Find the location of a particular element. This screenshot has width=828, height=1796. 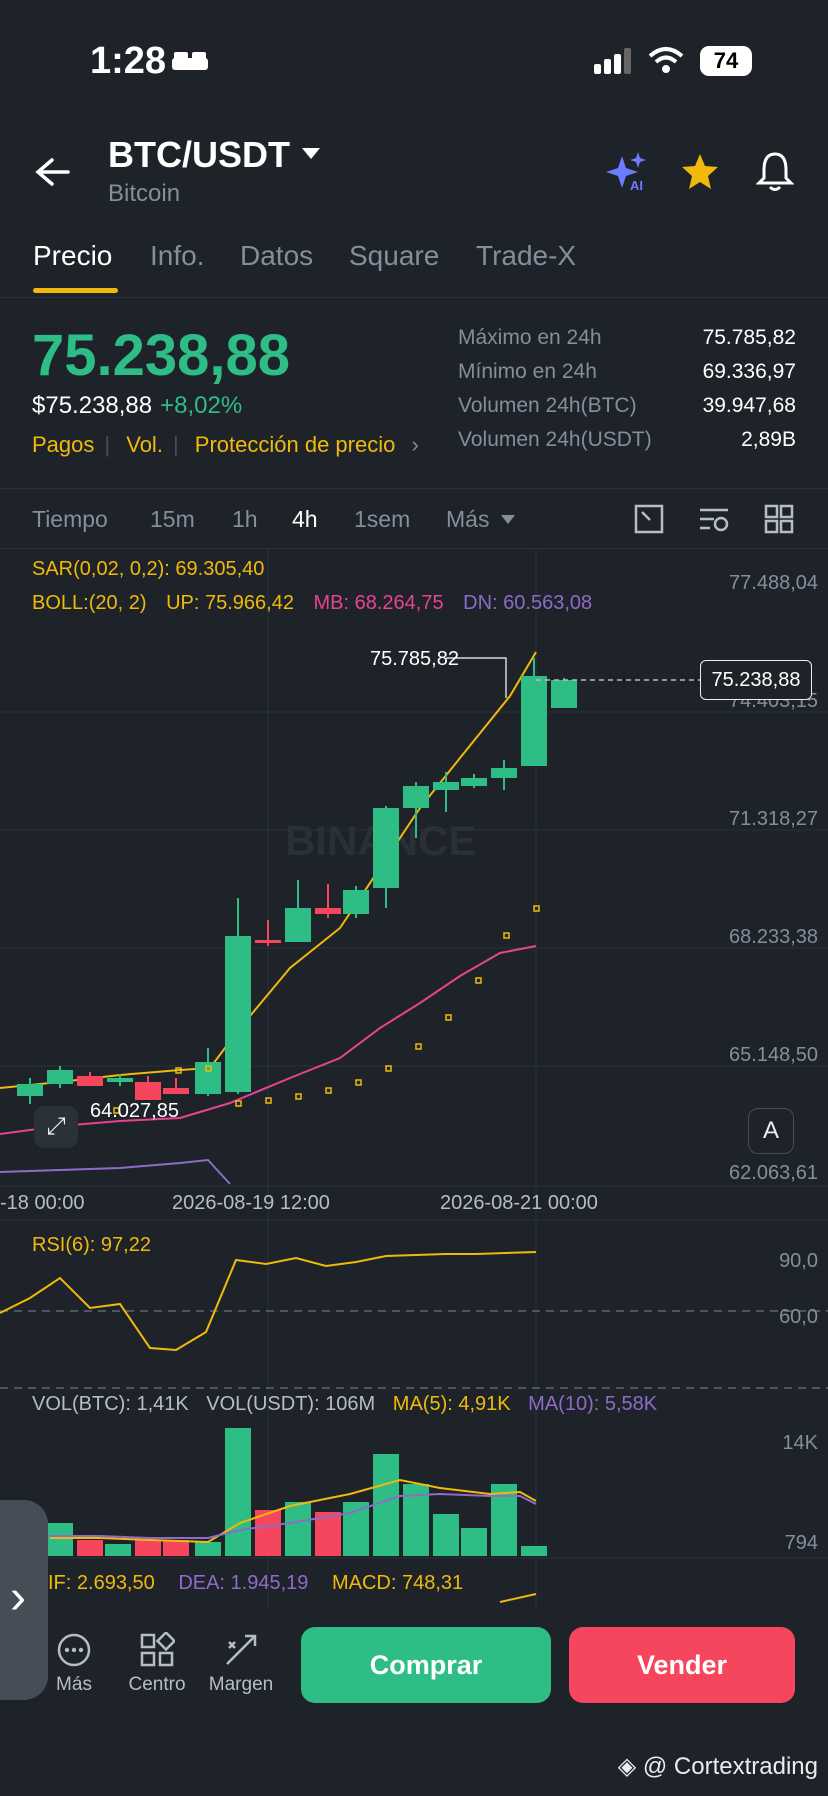

apps-icon is located at coordinates (158, 1648).